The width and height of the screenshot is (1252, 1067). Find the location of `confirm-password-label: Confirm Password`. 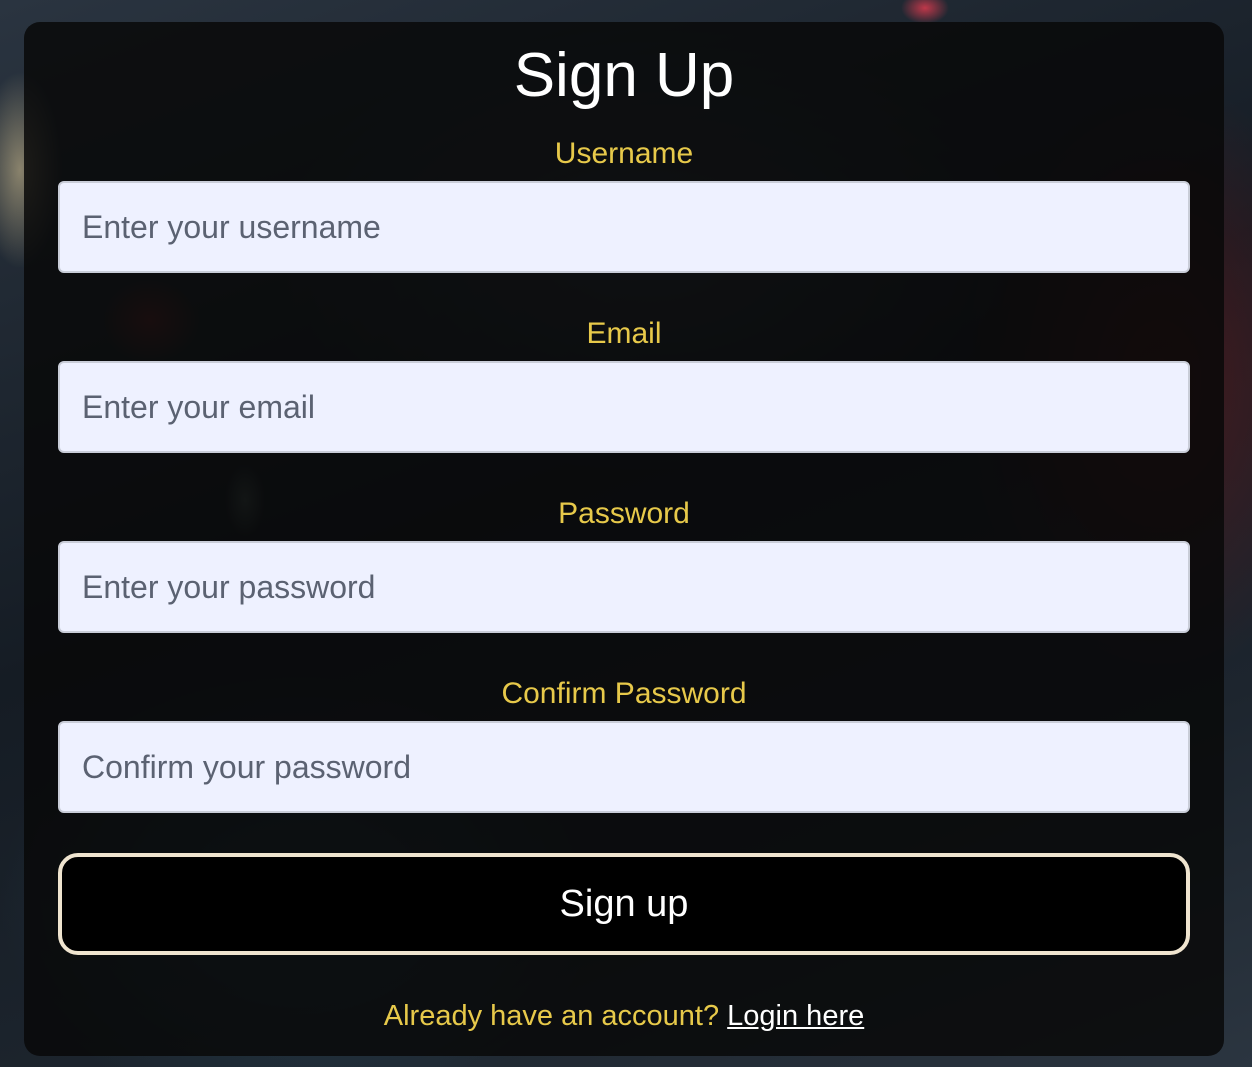

confirm-password-label: Confirm Password is located at coordinates (624, 693).